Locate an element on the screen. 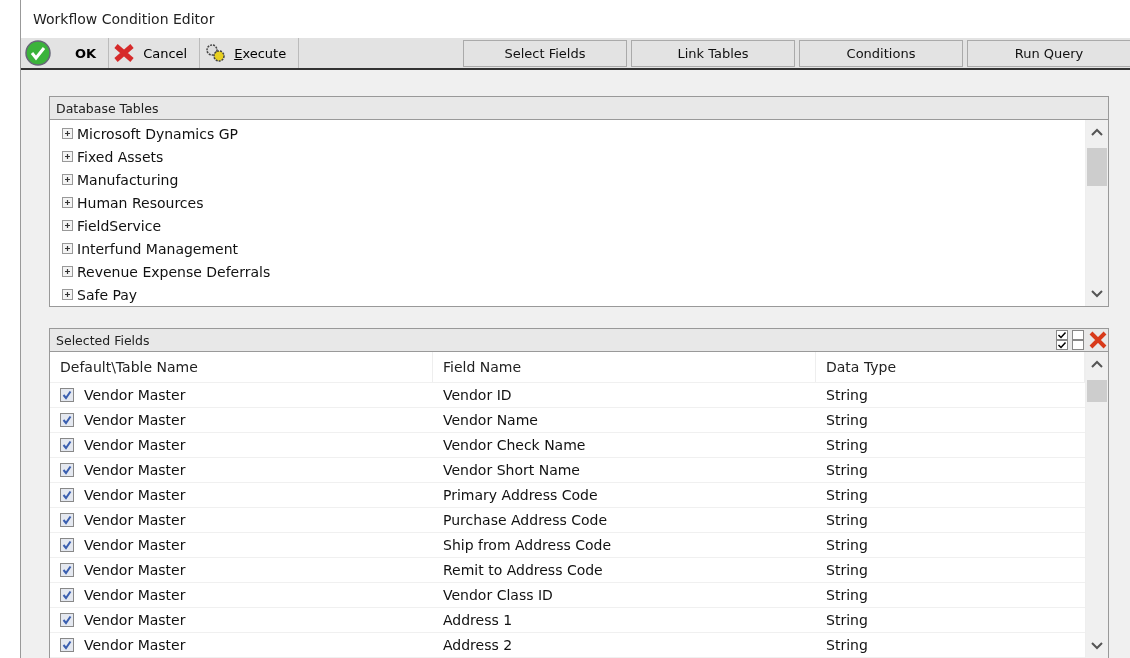  tree-item: Fixed Assets is located at coordinates (120, 156).